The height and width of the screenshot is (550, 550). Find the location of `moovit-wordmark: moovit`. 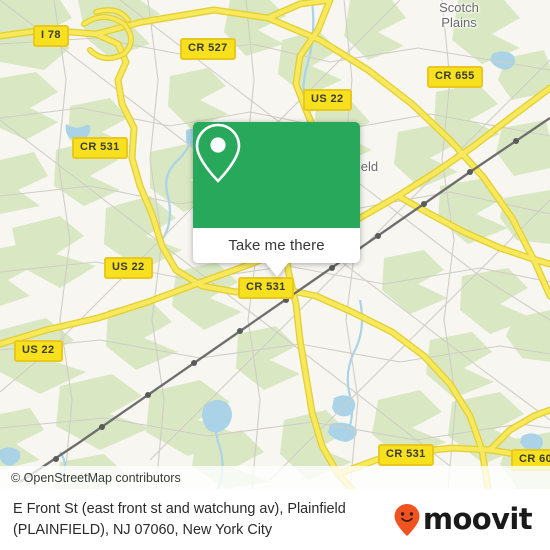

moovit-wordmark: moovit is located at coordinates (477, 519).